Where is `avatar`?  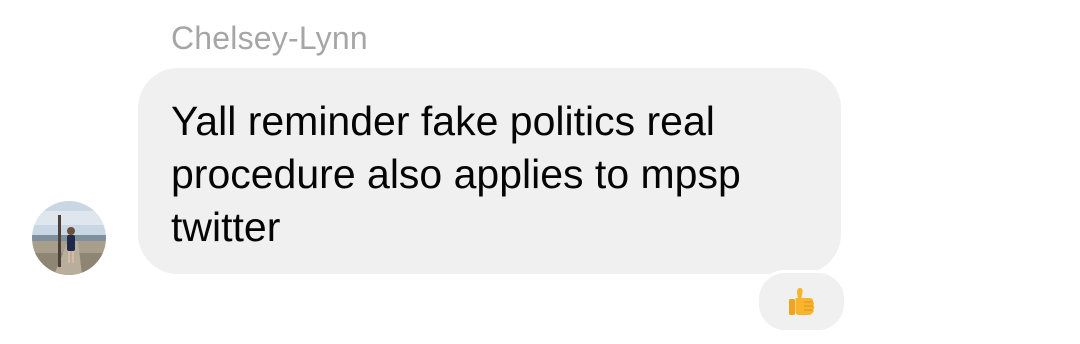 avatar is located at coordinates (69, 238).